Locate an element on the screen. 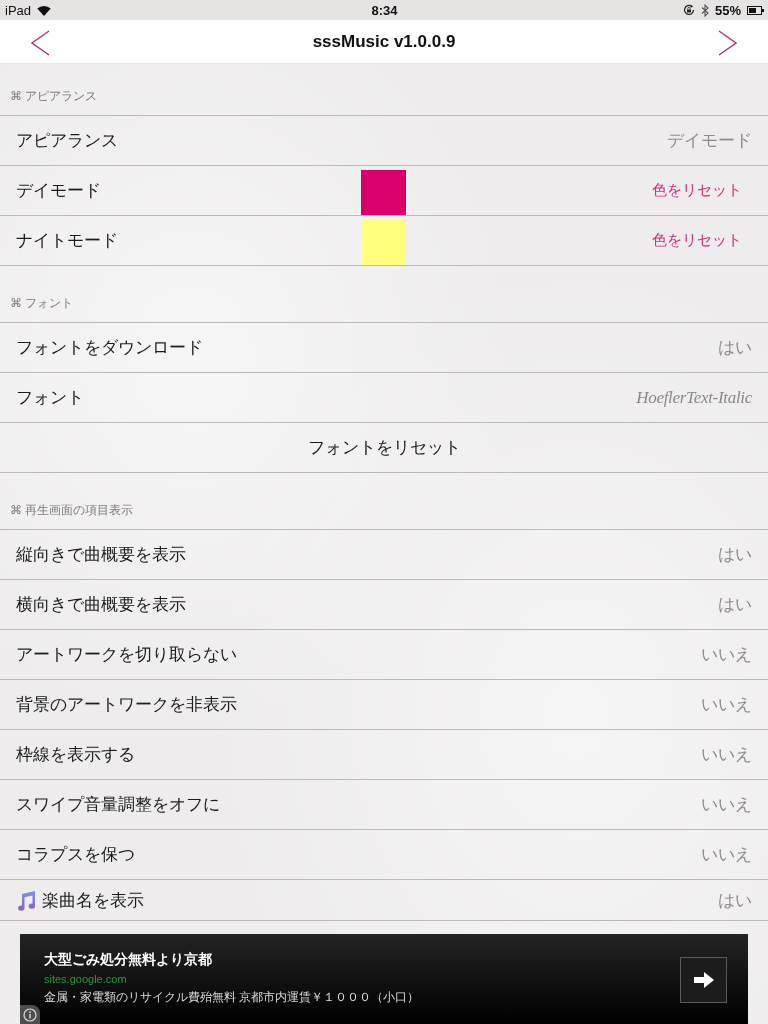 This screenshot has height=1024, width=768. wifi-icon is located at coordinates (44, 10).